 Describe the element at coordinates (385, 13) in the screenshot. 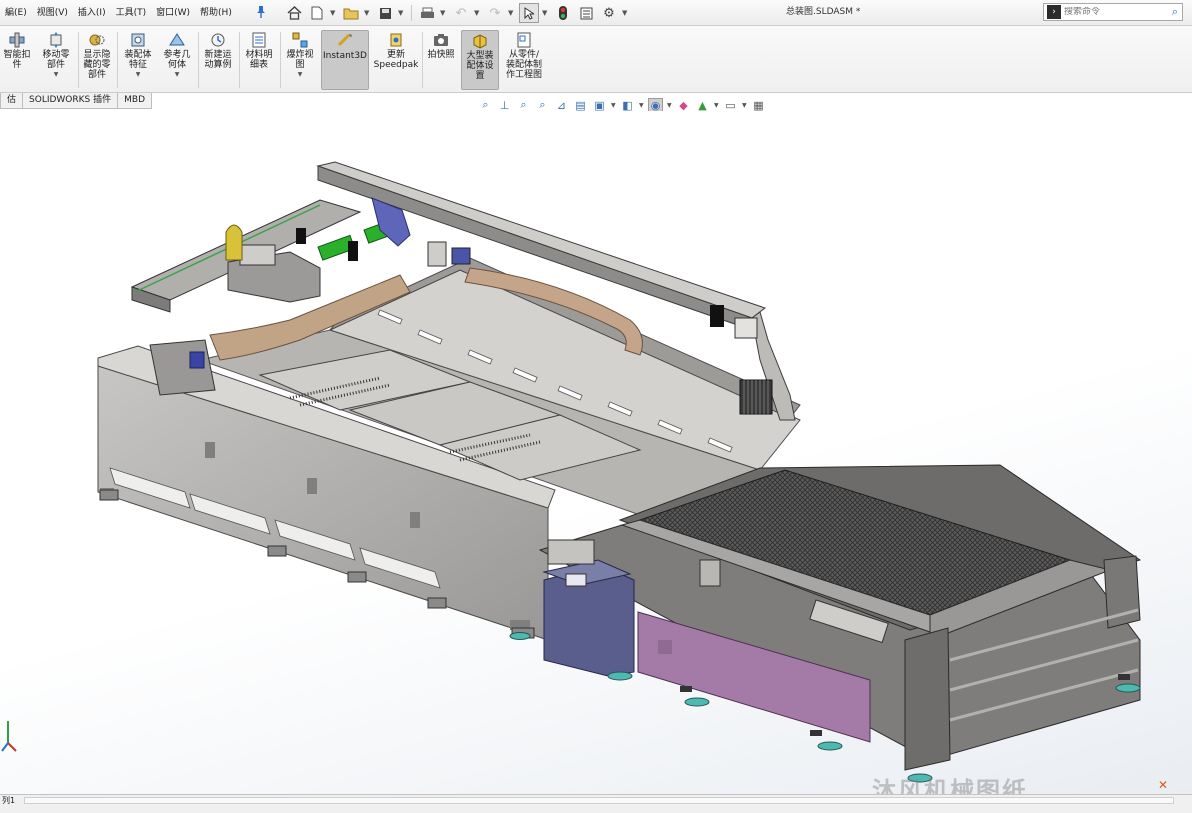

I see `save-icon` at that location.